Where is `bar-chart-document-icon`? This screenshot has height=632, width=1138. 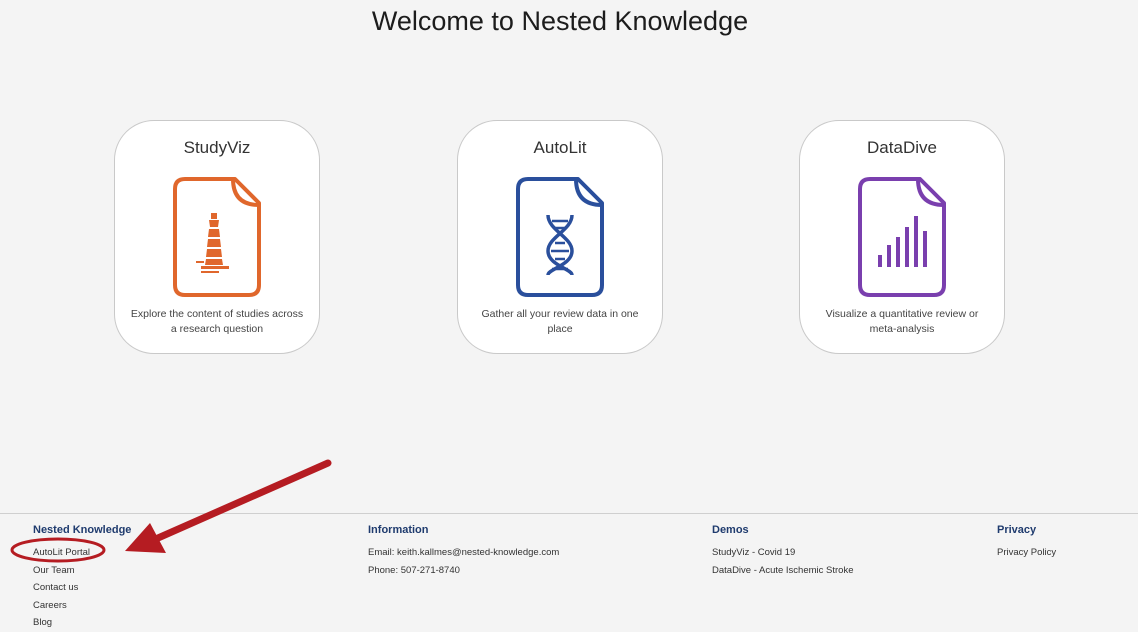
bar-chart-document-icon is located at coordinates (902, 237).